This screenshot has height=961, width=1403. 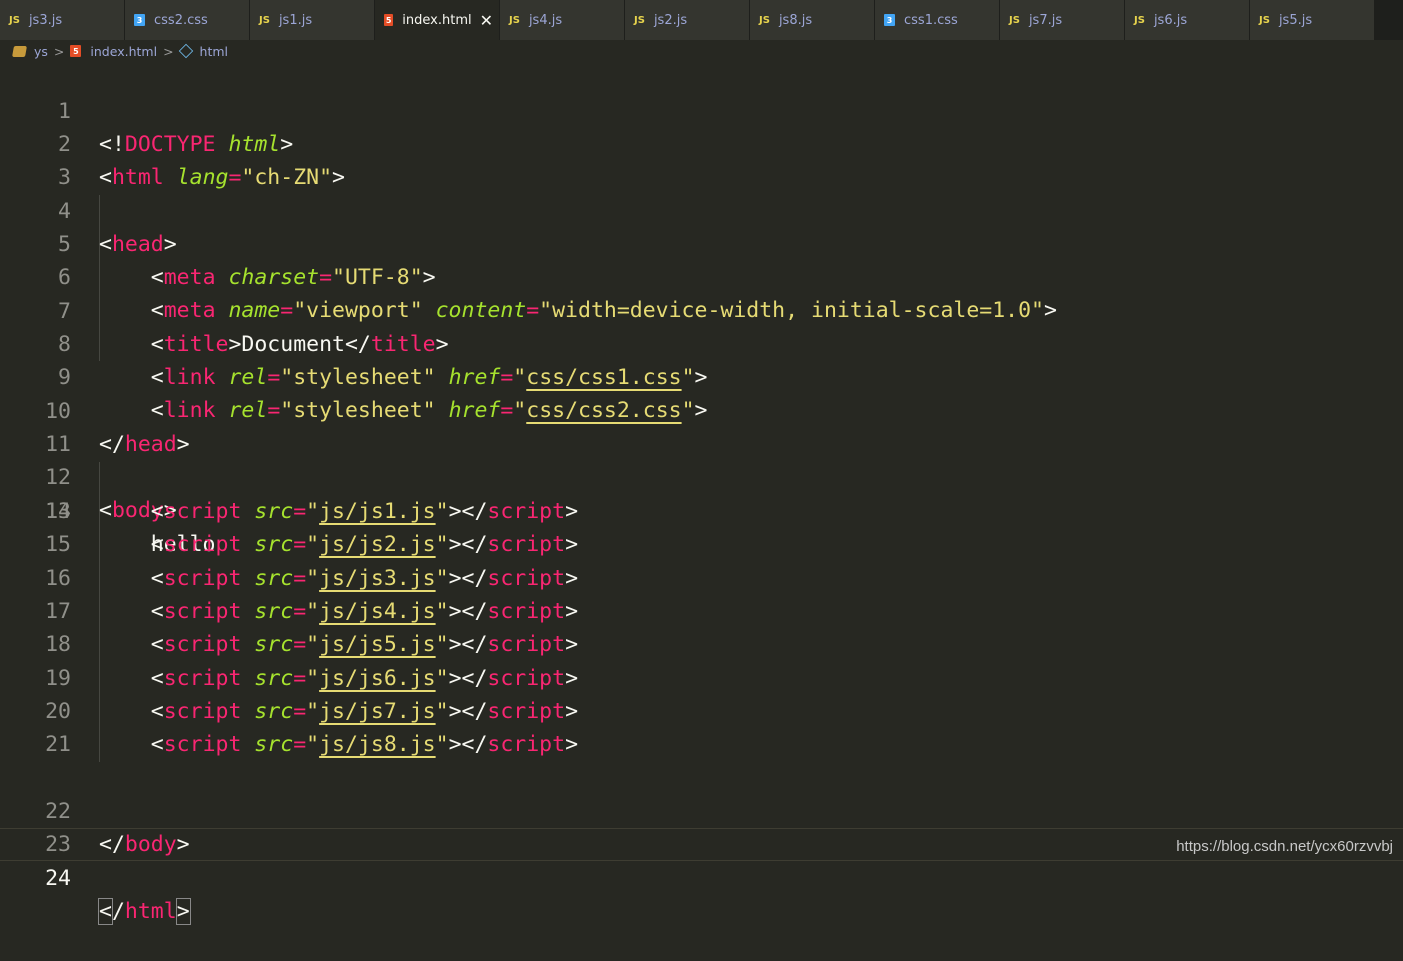 What do you see at coordinates (295, 20) in the screenshot?
I see `tab-label: js1.js` at bounding box center [295, 20].